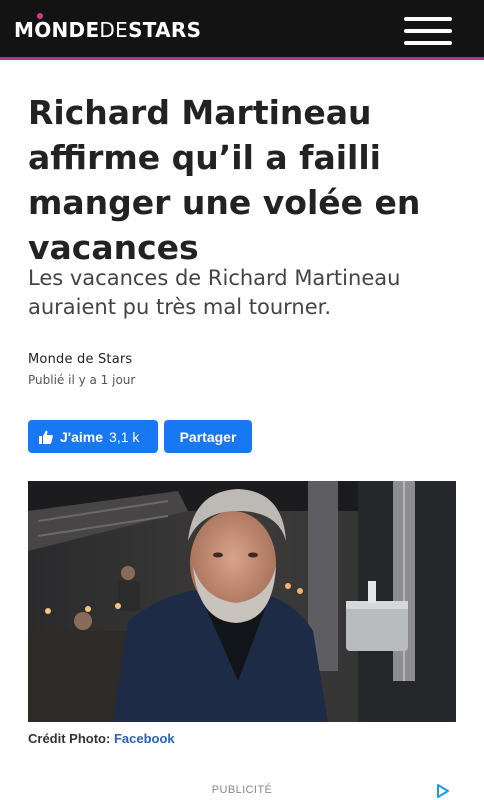 The height and width of the screenshot is (800, 484). I want to click on logo-o: O, so click(43, 27).